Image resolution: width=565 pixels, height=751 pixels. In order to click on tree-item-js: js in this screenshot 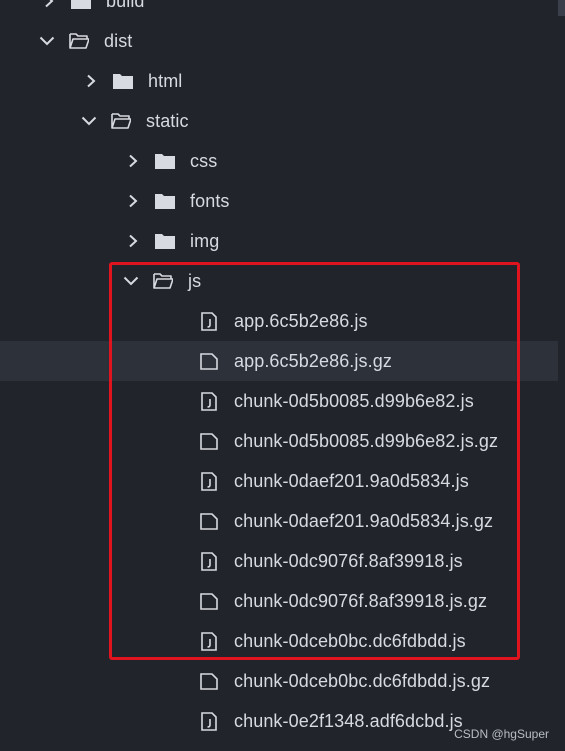, I will do `click(279, 281)`.